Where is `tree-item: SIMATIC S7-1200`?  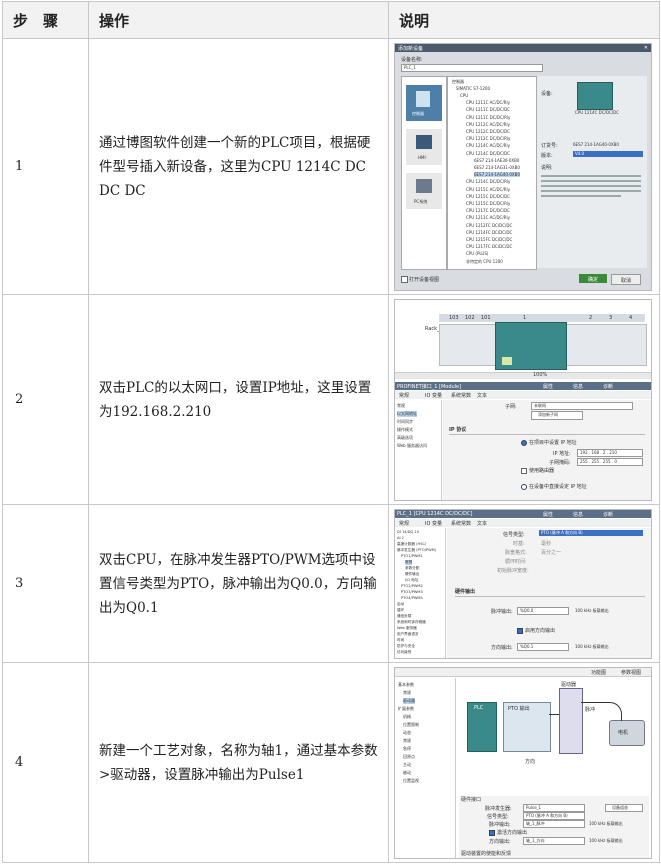
tree-item: SIMATIC S7-1200 is located at coordinates (473, 88).